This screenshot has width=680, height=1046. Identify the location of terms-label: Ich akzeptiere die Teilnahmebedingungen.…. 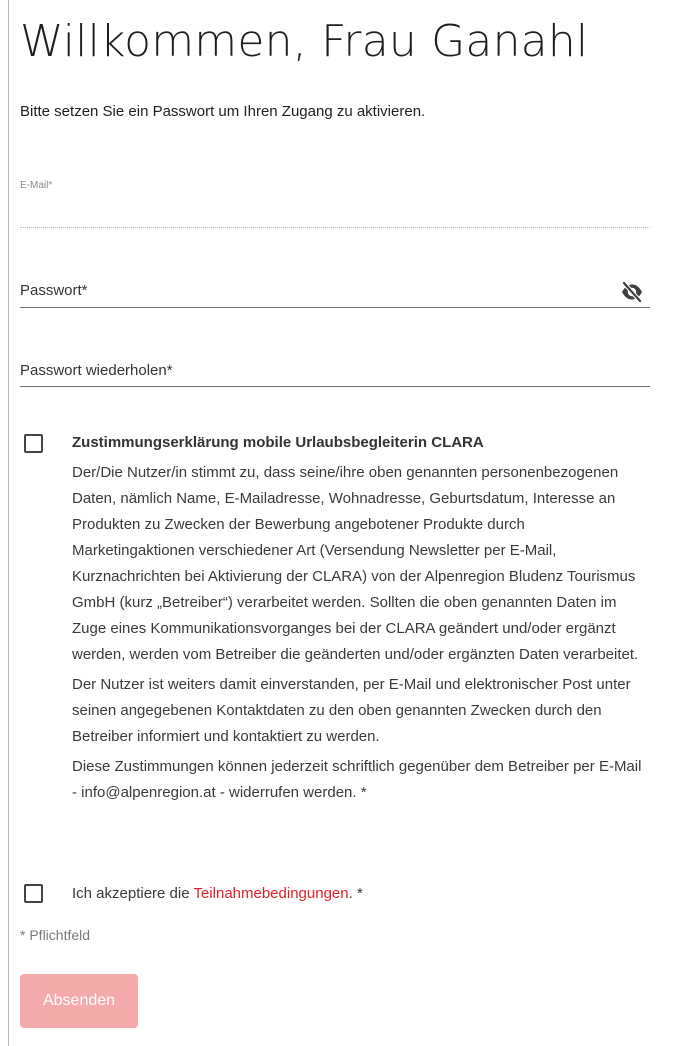
(217, 893).